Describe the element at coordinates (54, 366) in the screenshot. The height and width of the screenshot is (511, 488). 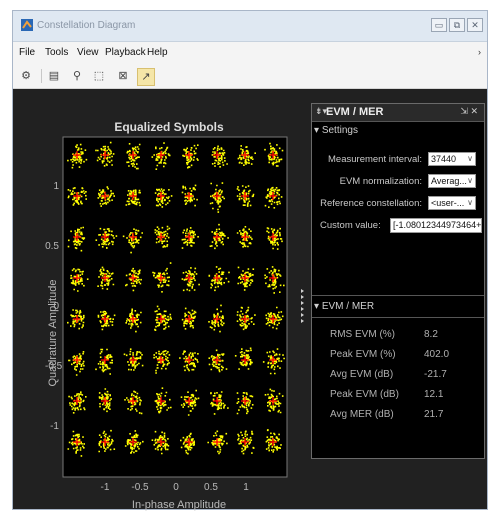
I see `y-tick-label: -0.5` at that location.